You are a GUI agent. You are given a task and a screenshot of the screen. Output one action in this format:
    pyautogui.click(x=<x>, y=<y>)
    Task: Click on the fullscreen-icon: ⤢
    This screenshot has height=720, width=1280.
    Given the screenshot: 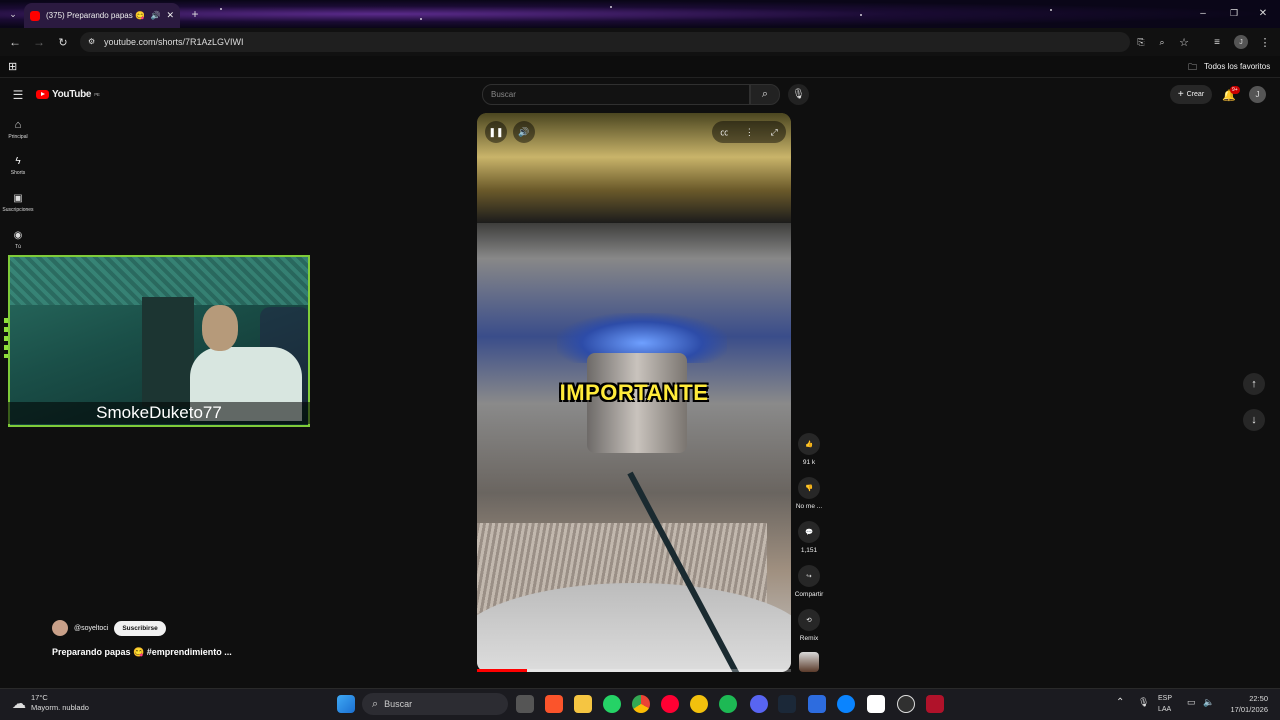 What is the action you would take?
    pyautogui.click(x=773, y=132)
    